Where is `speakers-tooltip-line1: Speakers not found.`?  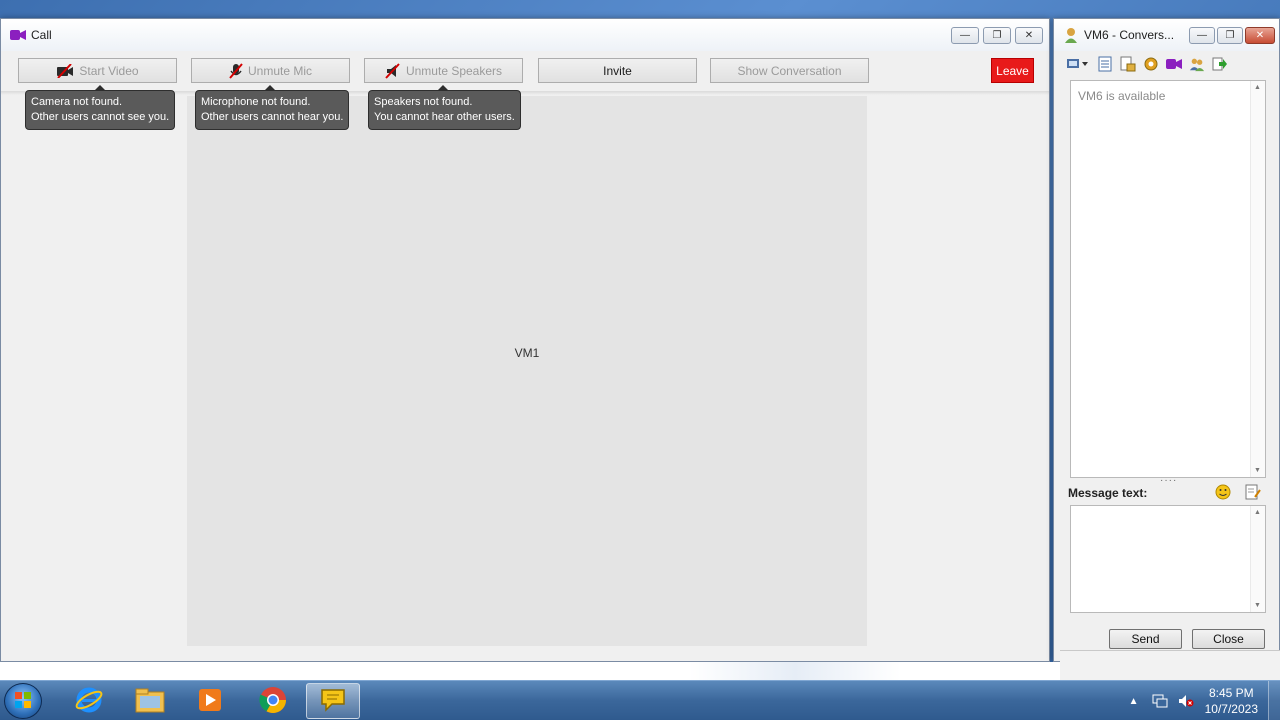
speakers-tooltip-line1: Speakers not found. is located at coordinates (423, 102).